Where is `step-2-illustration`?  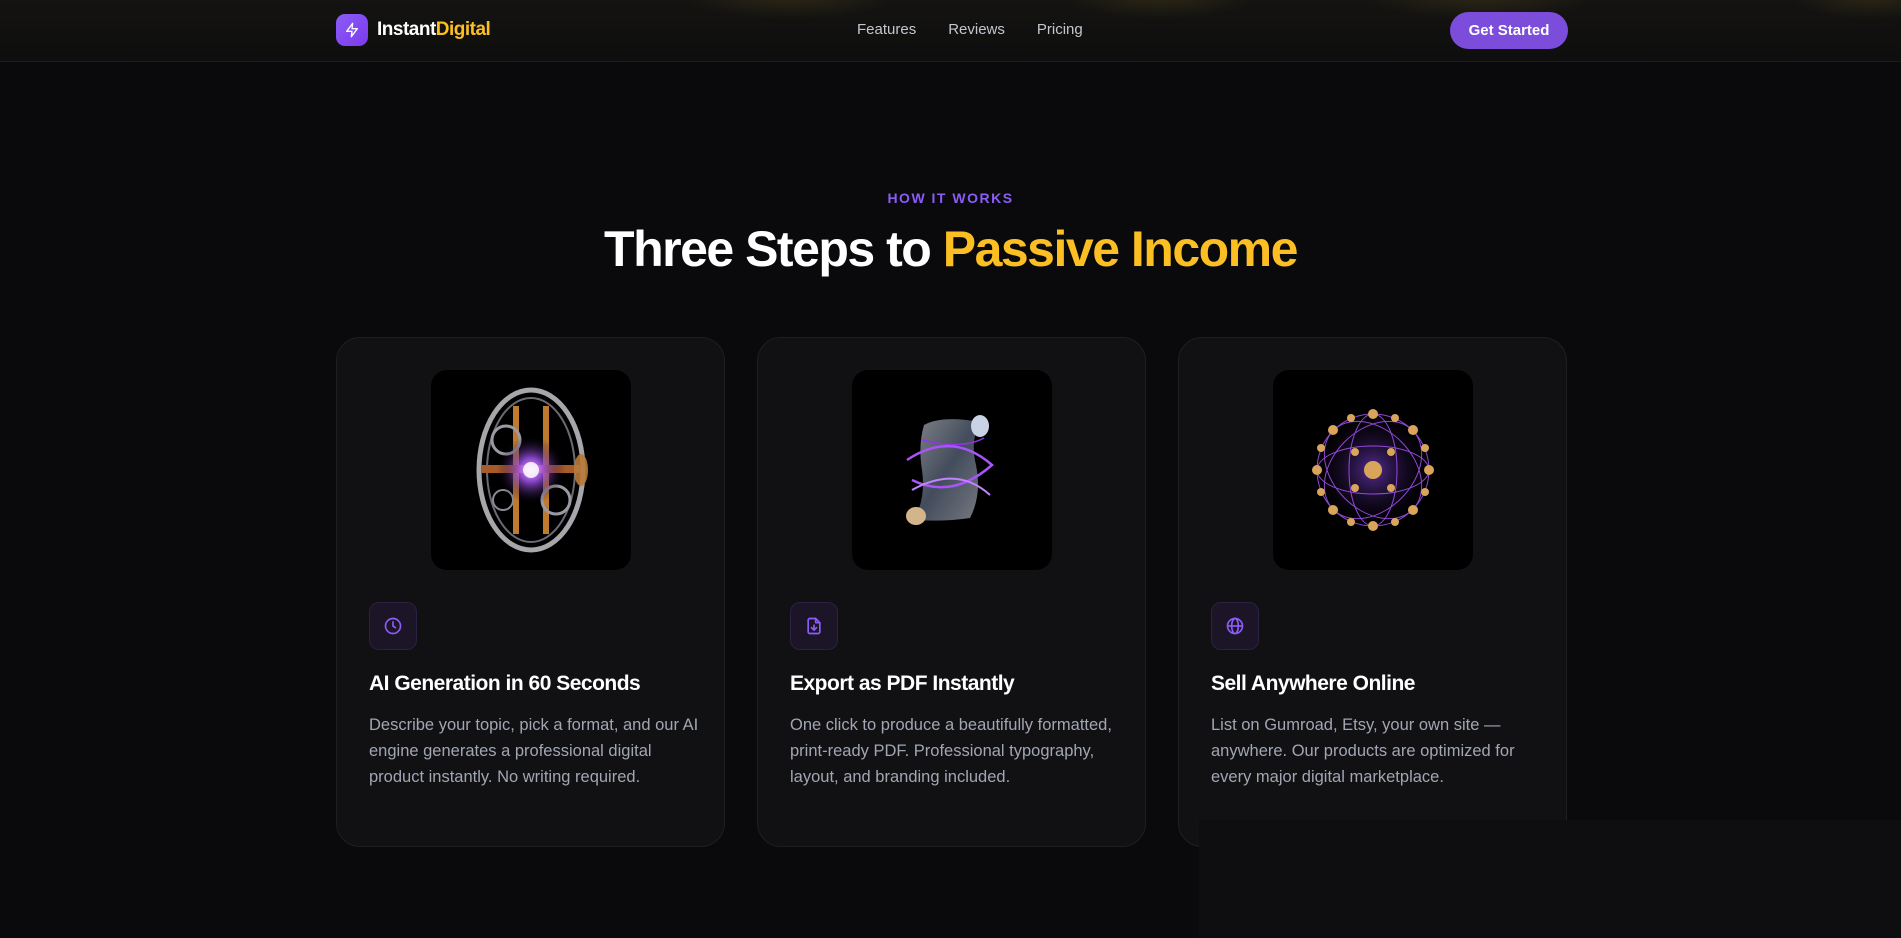
step-2-illustration is located at coordinates (952, 470).